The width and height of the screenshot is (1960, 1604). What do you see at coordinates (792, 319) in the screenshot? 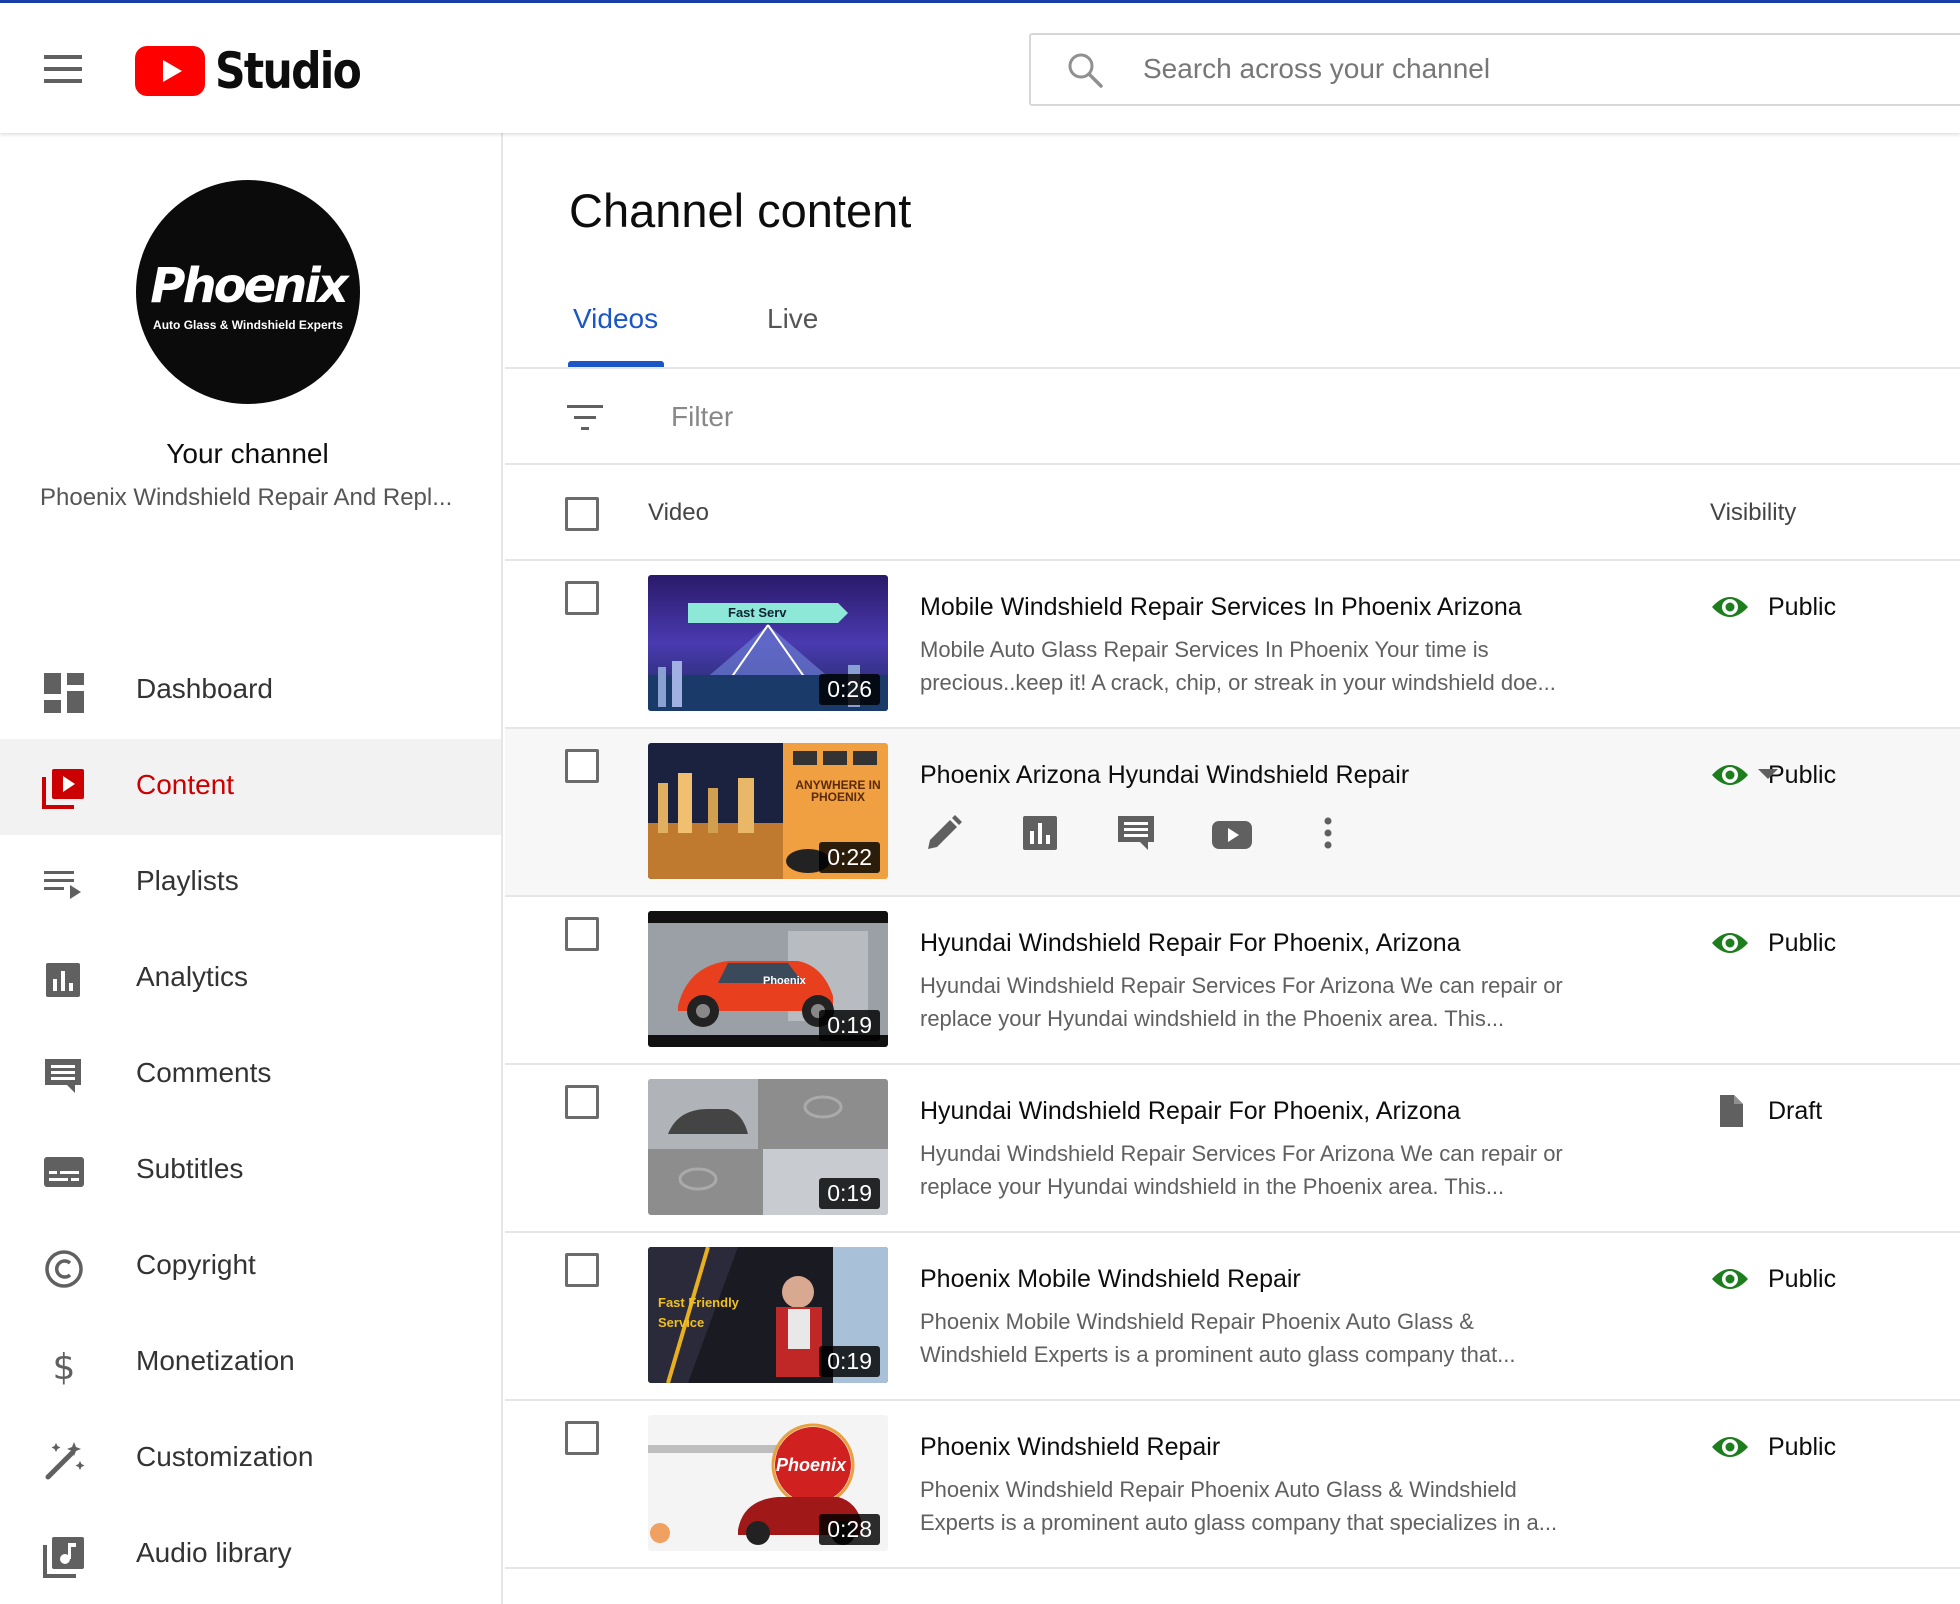
I see `tab-live: Live` at bounding box center [792, 319].